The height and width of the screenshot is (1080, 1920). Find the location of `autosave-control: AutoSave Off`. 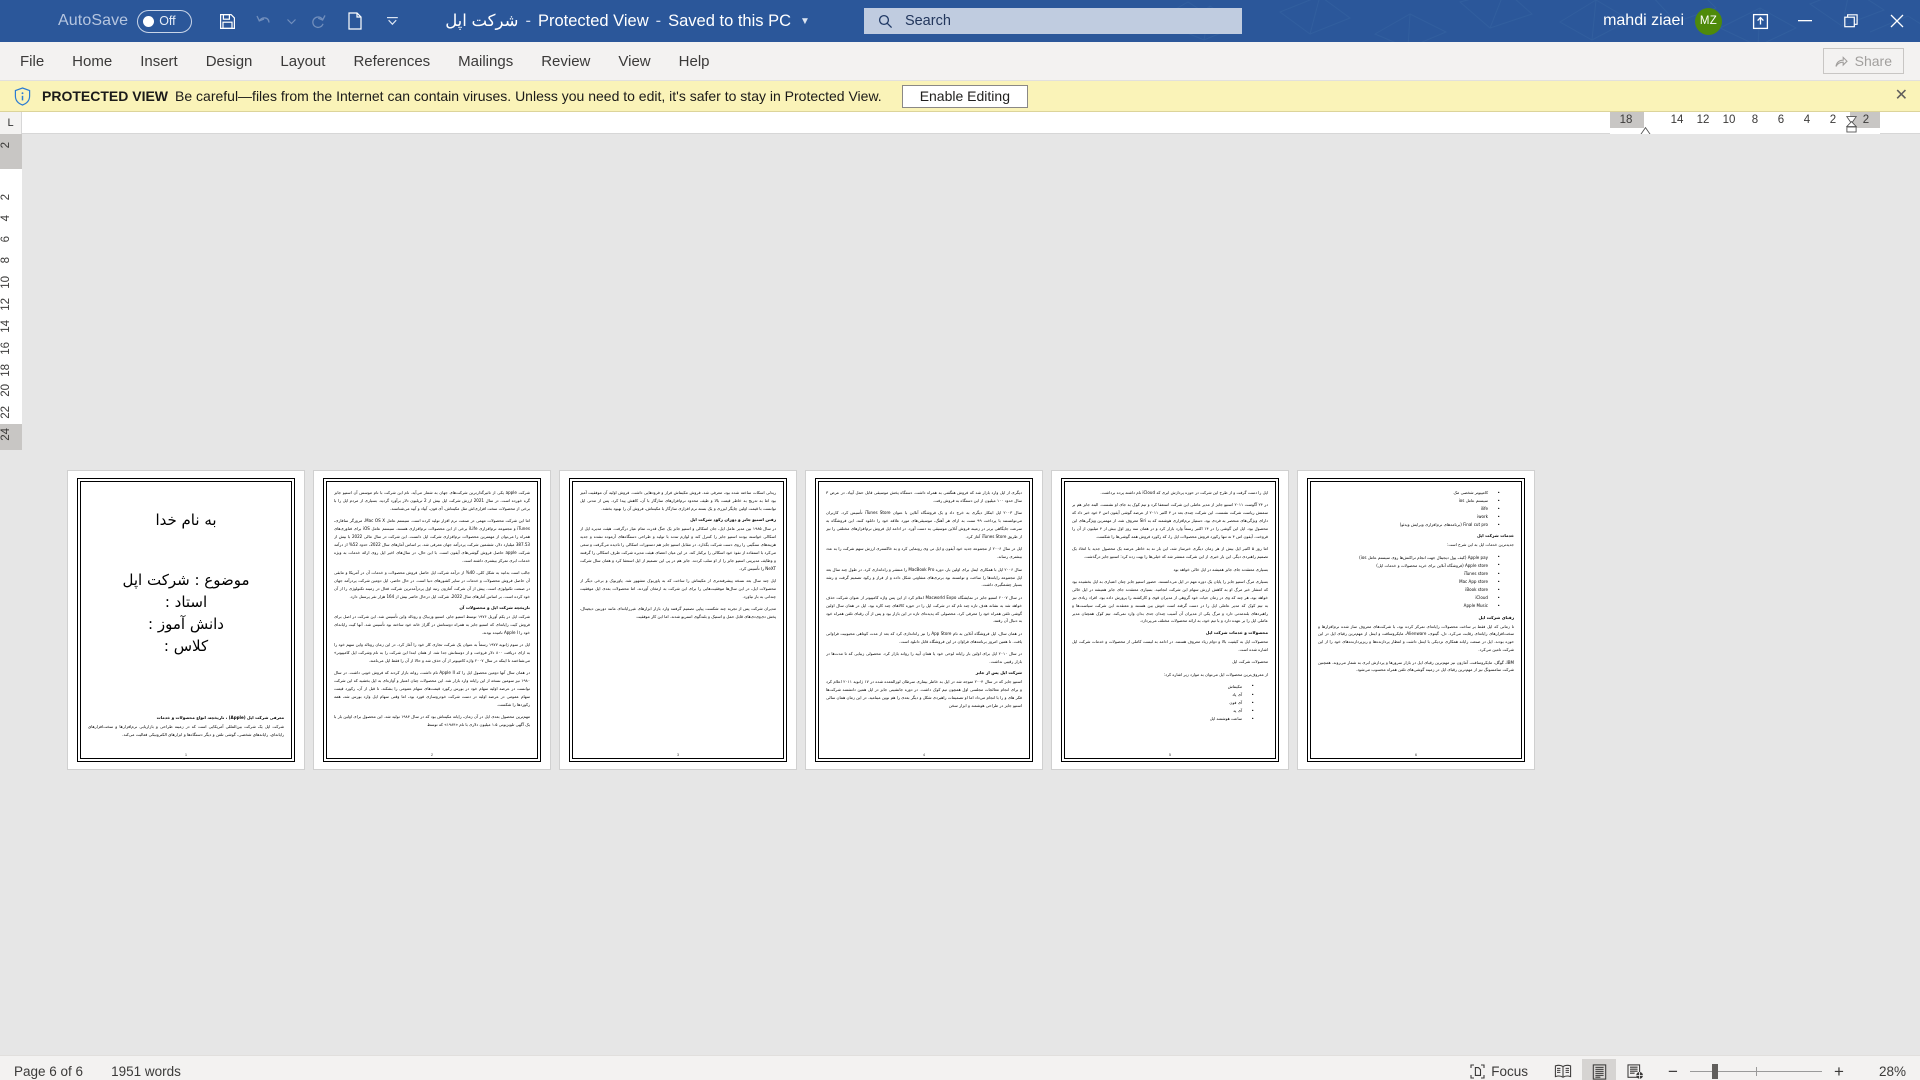

autosave-control: AutoSave Off is located at coordinates (125, 21).